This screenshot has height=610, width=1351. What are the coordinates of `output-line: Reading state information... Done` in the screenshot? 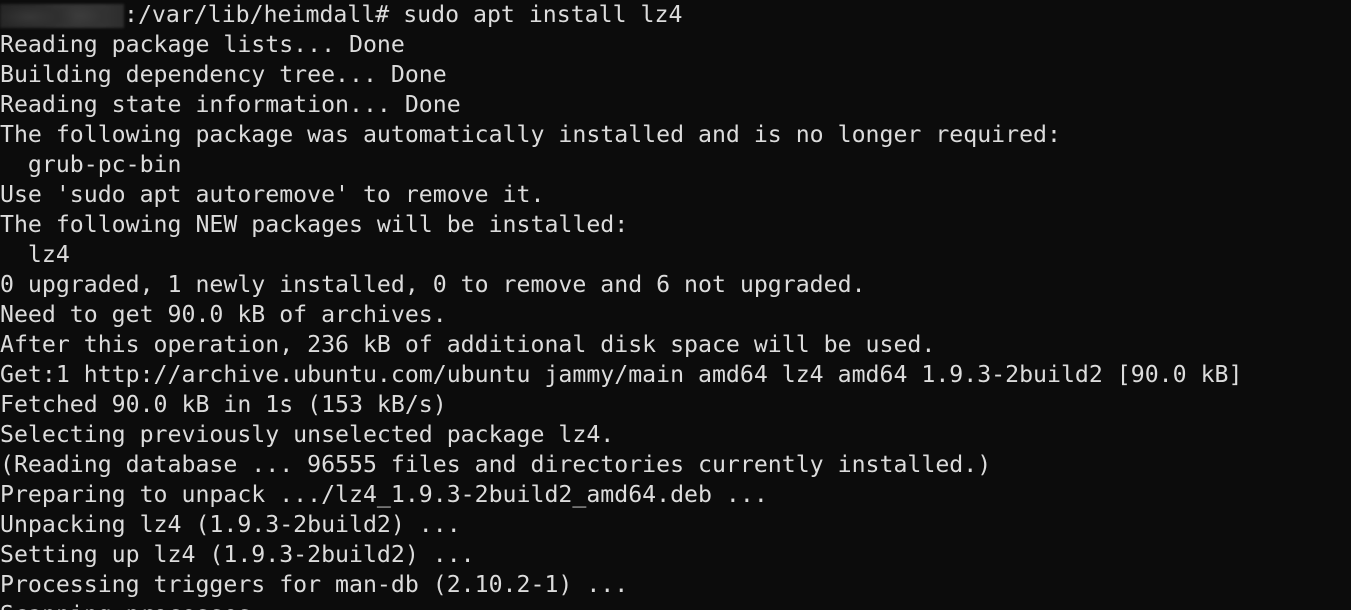 It's located at (230, 104).